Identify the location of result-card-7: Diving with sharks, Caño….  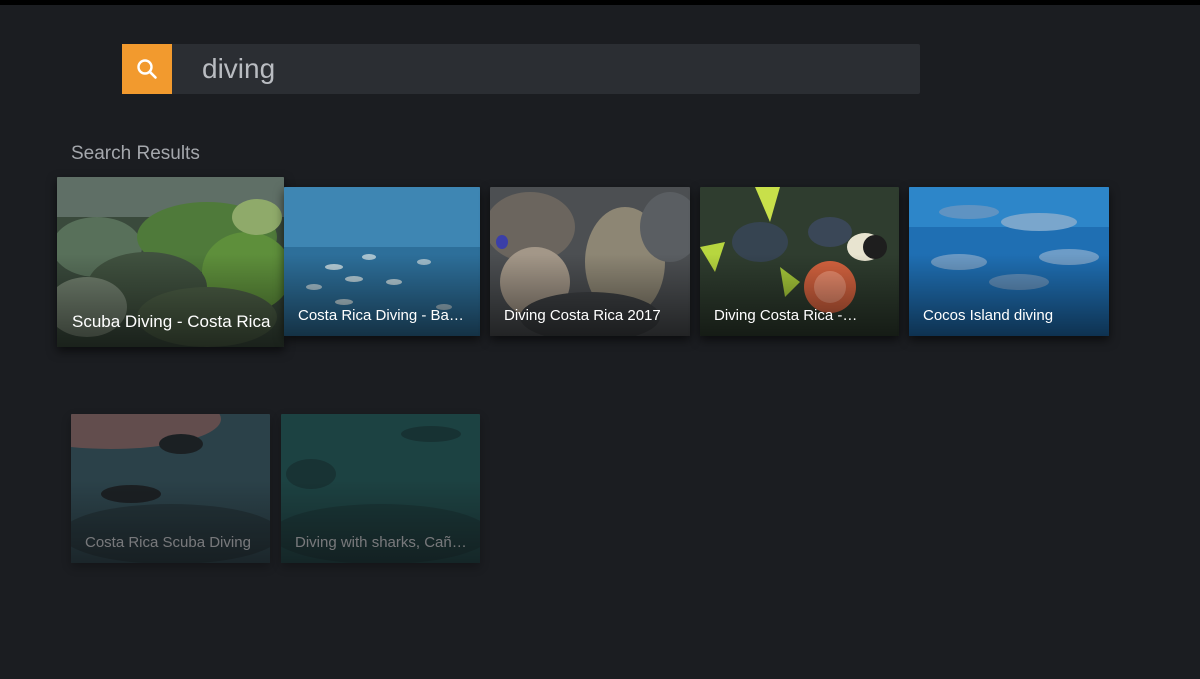
(380, 488).